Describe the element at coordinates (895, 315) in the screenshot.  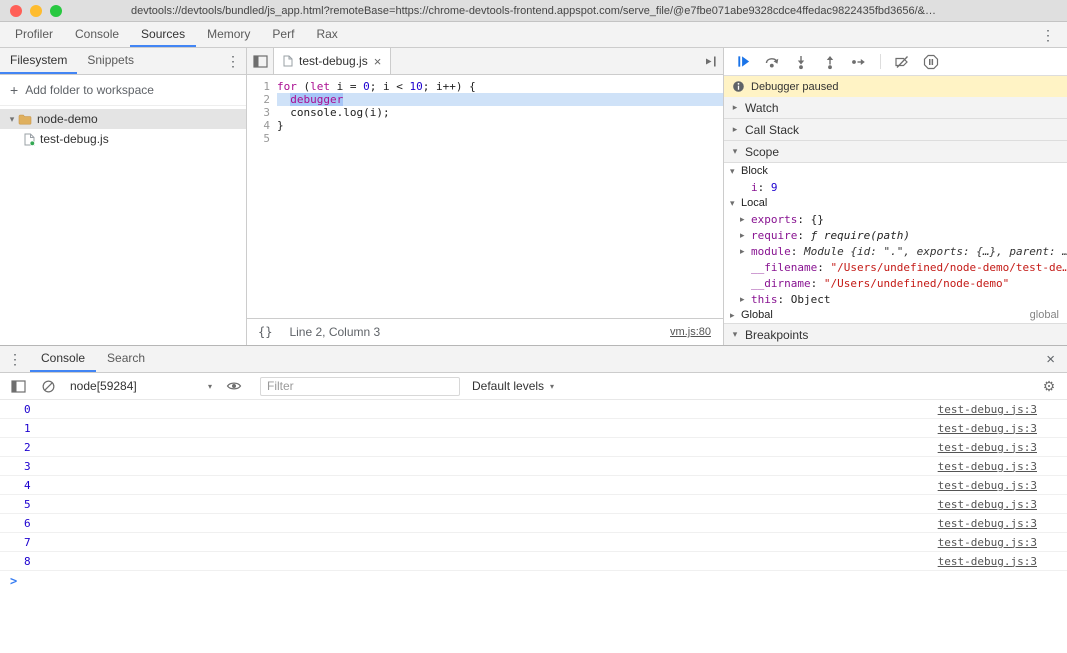
I see `scope-section-global: ▸ Global global` at that location.